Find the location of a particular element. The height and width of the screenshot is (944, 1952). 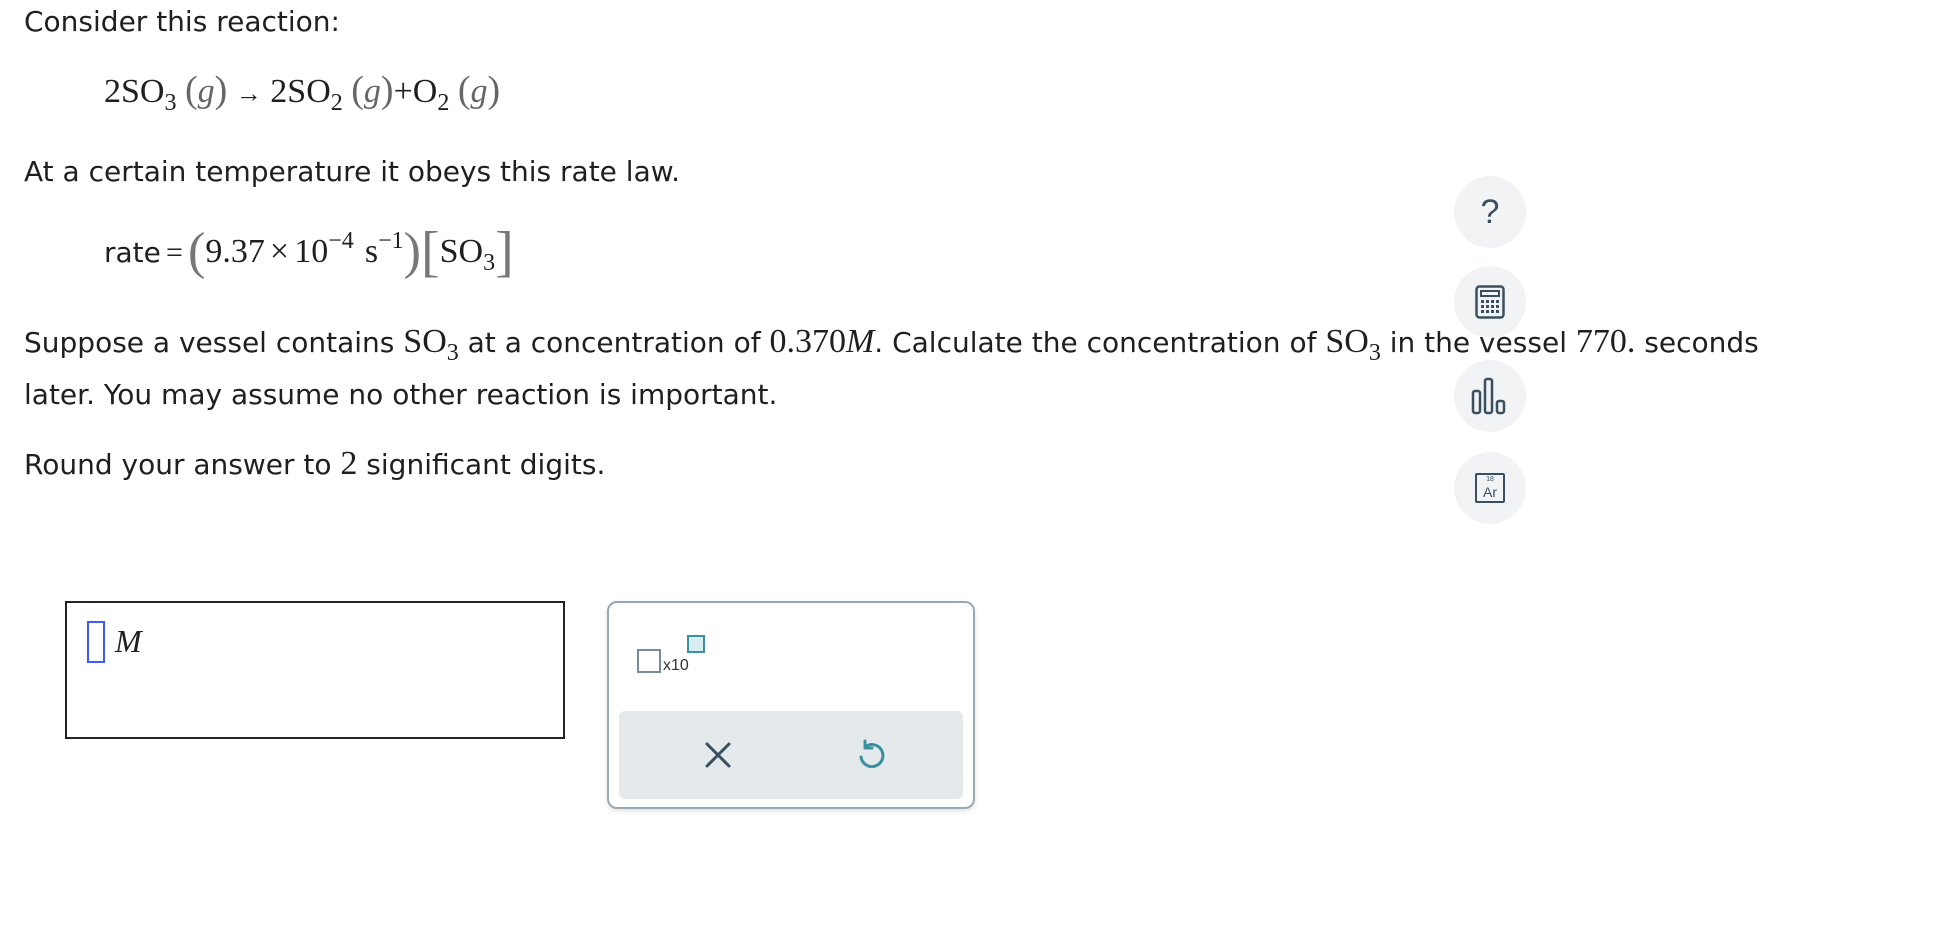

sig-digits: 2 is located at coordinates (349, 463).